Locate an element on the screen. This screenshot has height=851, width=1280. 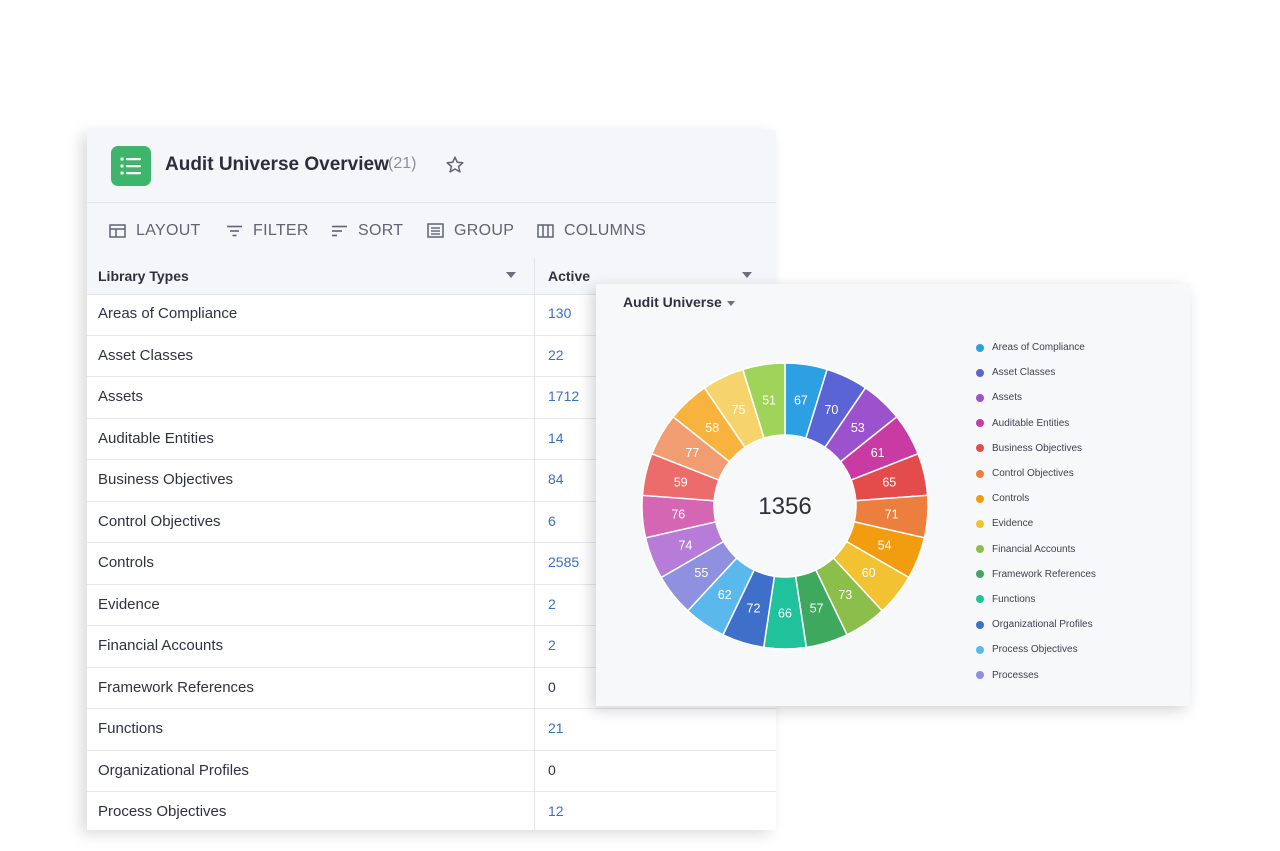
legend-item: Assets is located at coordinates (1036, 397).